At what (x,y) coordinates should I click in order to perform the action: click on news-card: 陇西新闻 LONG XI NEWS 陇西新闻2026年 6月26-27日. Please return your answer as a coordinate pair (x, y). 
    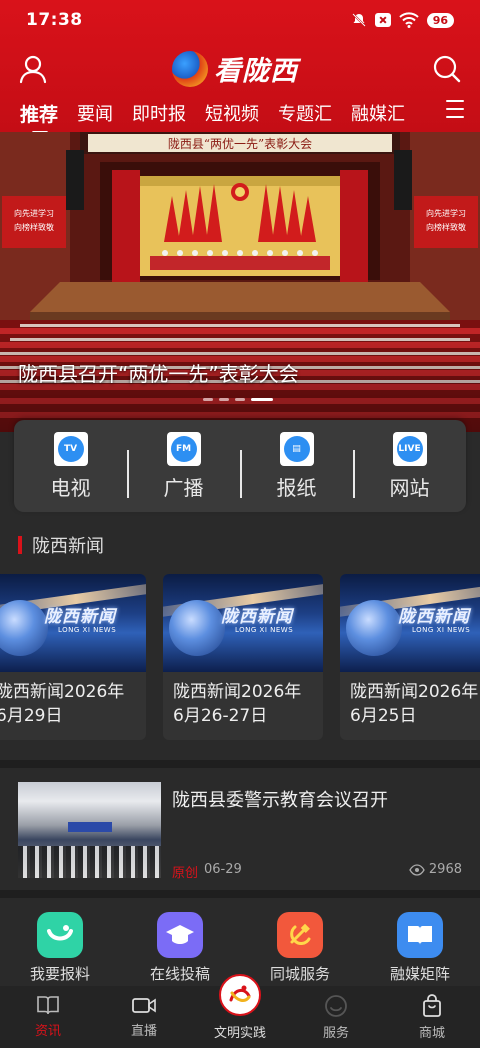
    Looking at the image, I should click on (243, 657).